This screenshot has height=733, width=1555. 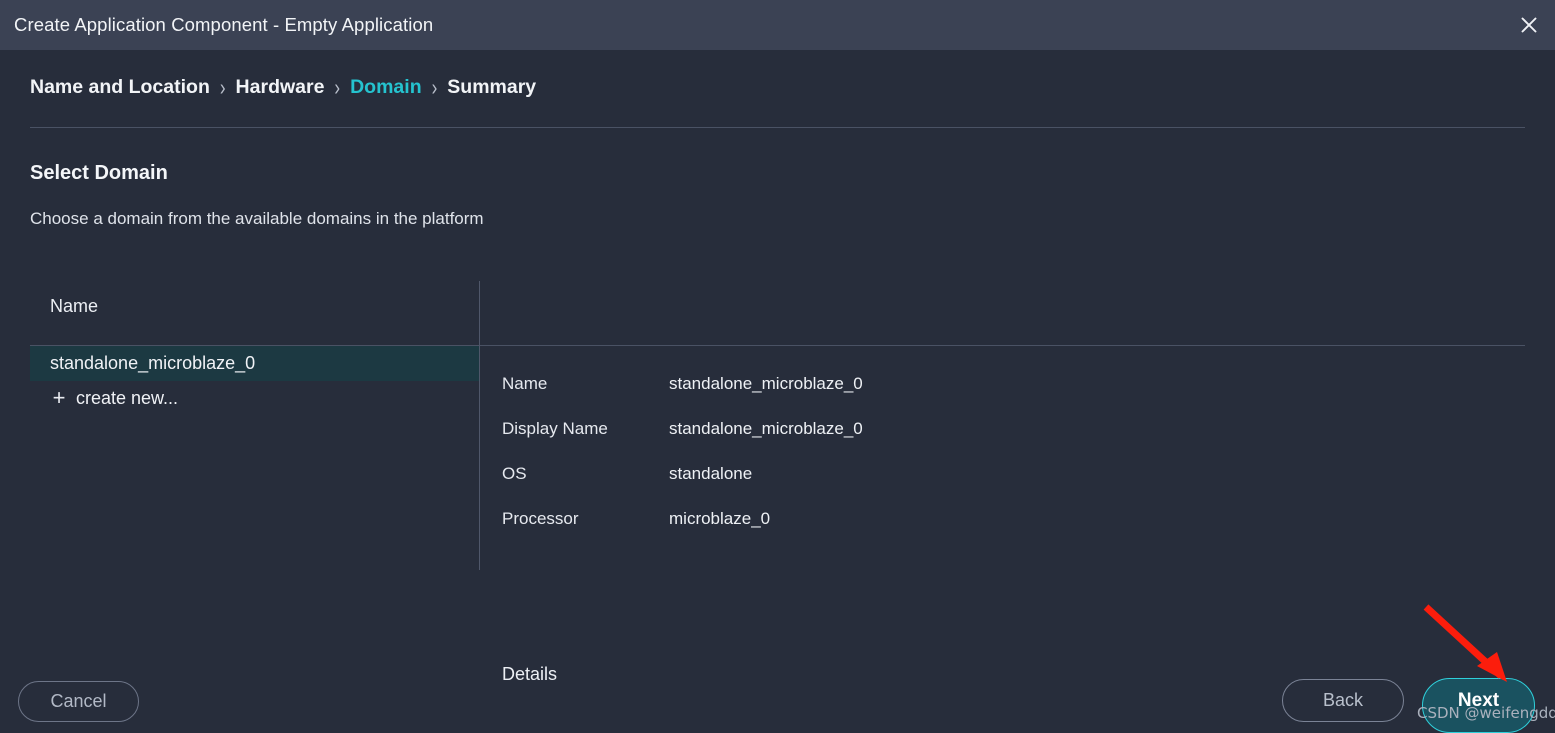 What do you see at coordinates (59, 397) in the screenshot?
I see `plus-icon: +` at bounding box center [59, 397].